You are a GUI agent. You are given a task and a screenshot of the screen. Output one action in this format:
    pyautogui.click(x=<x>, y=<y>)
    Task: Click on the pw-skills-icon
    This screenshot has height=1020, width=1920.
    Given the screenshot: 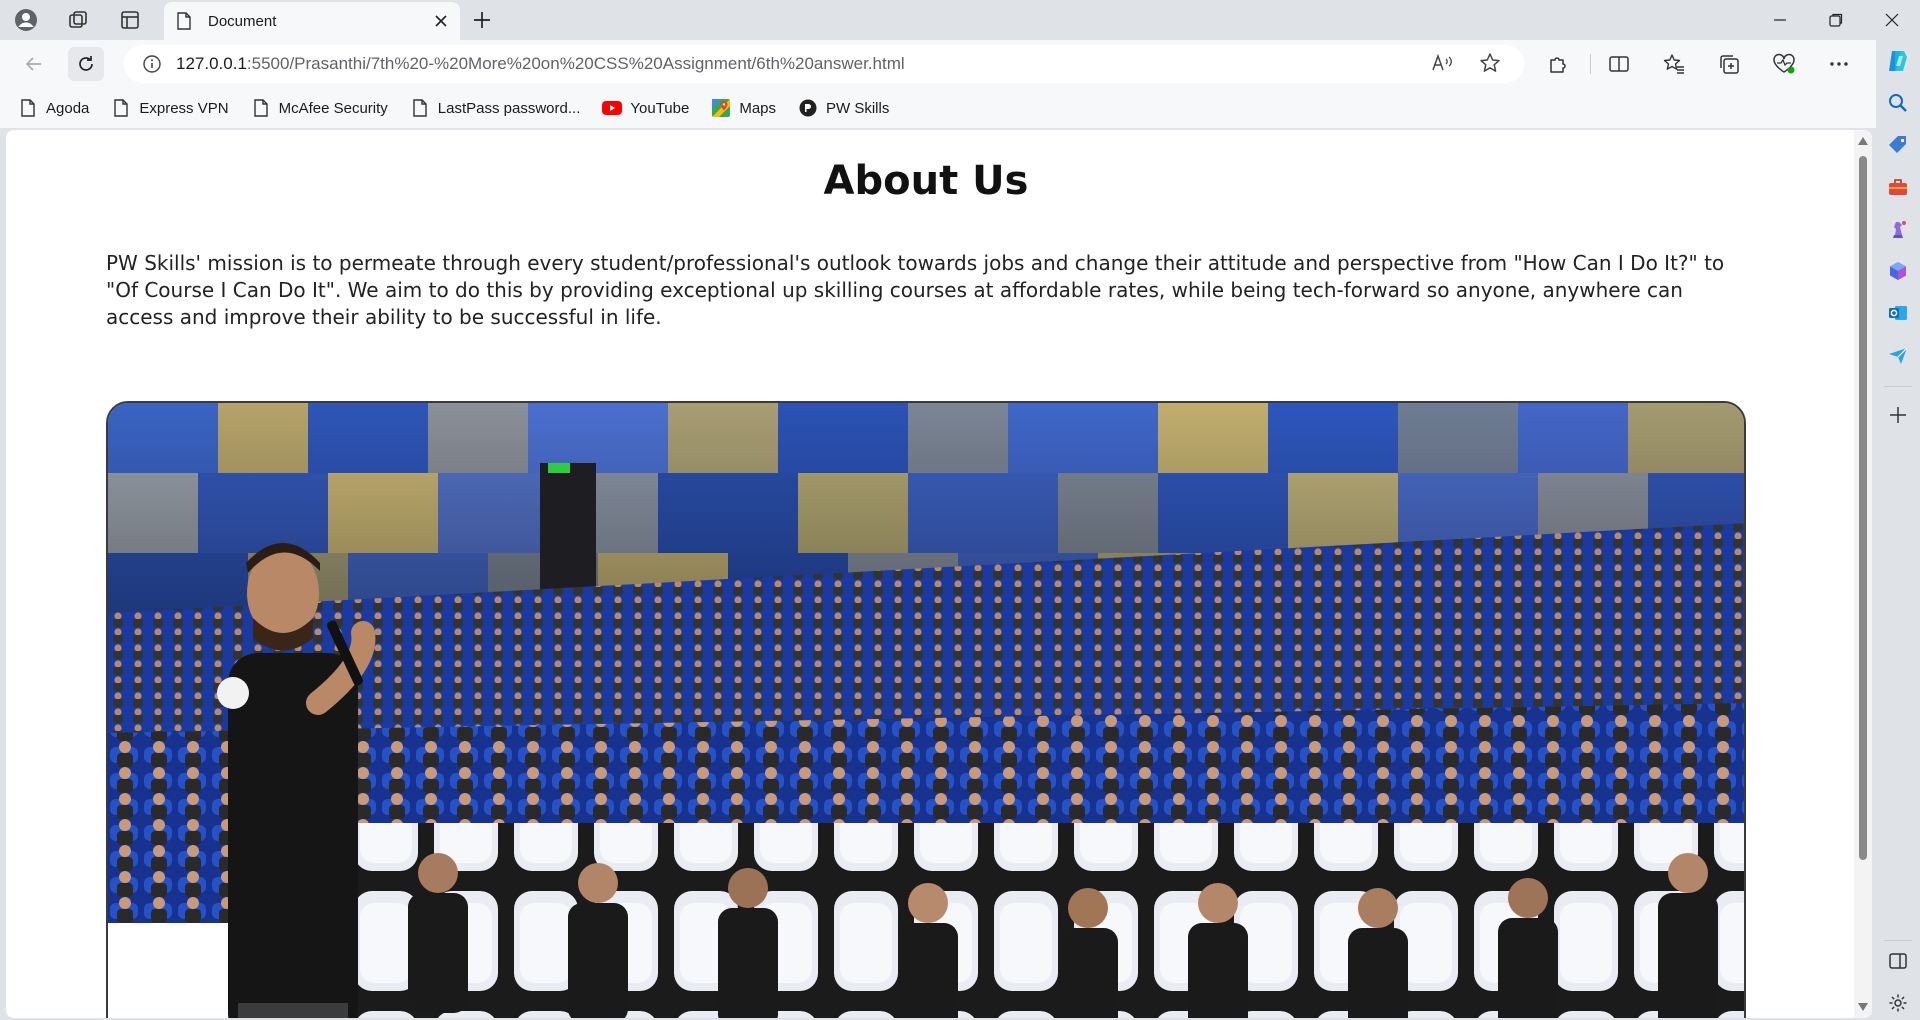 What is the action you would take?
    pyautogui.click(x=808, y=108)
    